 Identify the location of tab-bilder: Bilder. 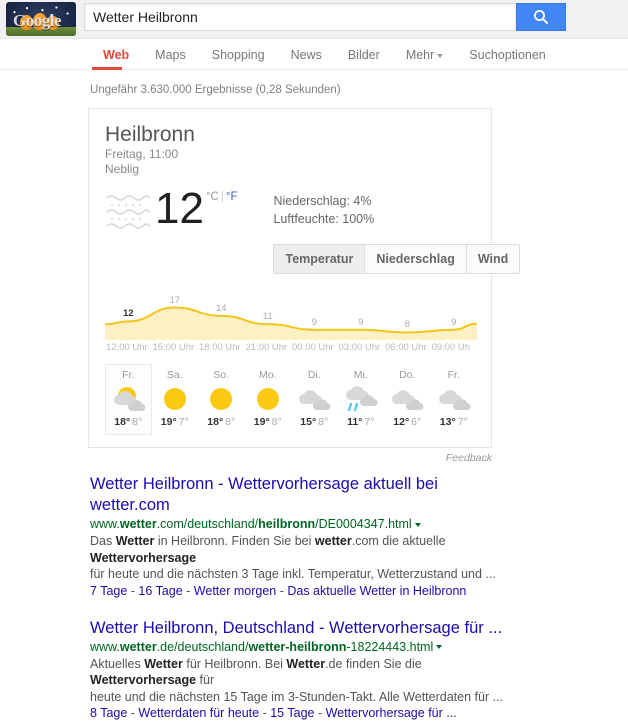
(364, 58).